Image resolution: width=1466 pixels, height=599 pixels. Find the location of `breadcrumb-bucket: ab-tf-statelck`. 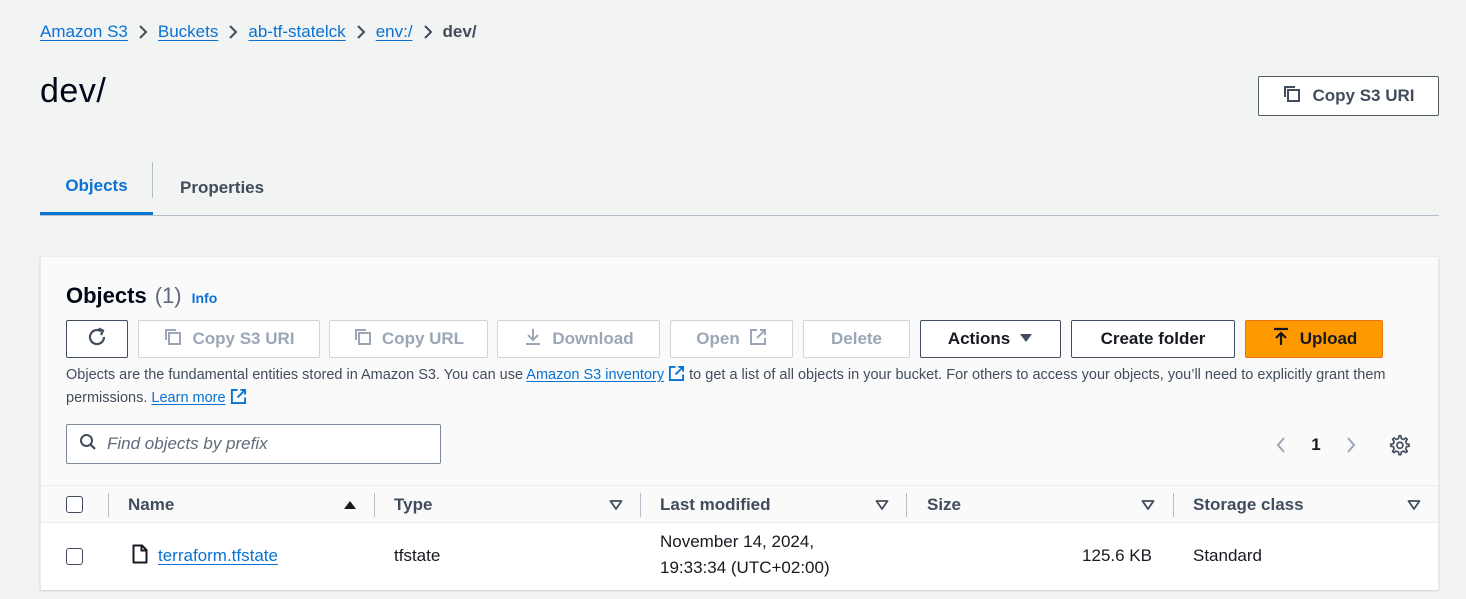

breadcrumb-bucket: ab-tf-statelck is located at coordinates (296, 32).